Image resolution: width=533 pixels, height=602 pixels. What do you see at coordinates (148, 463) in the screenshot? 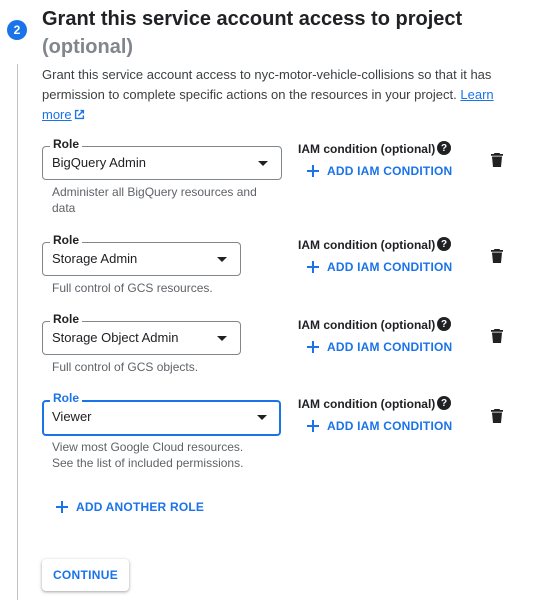
I see `role-hint-line: See the list of included permissions.` at bounding box center [148, 463].